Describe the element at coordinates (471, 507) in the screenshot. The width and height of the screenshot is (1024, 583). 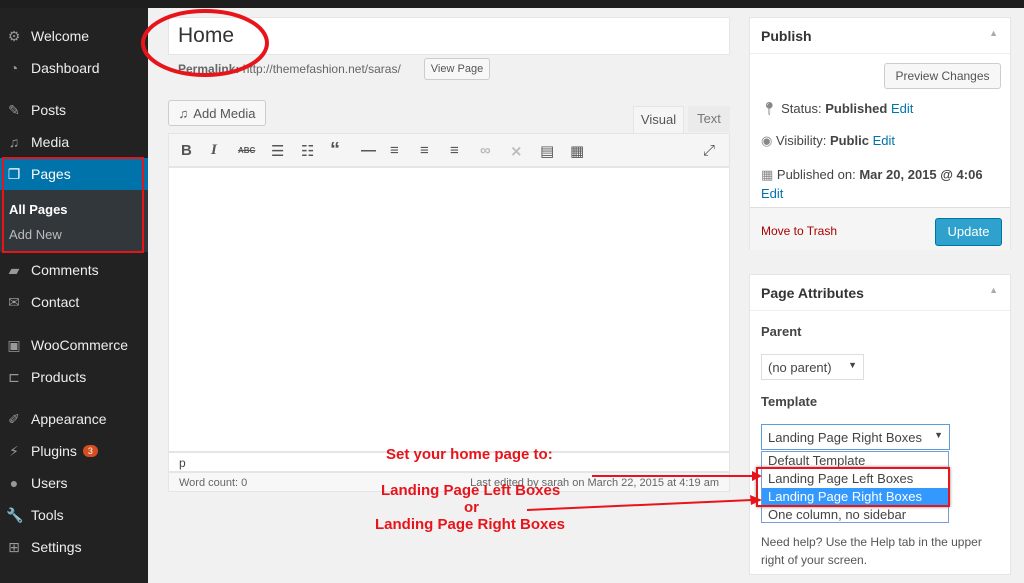
I see `annotation-line3: or` at that location.